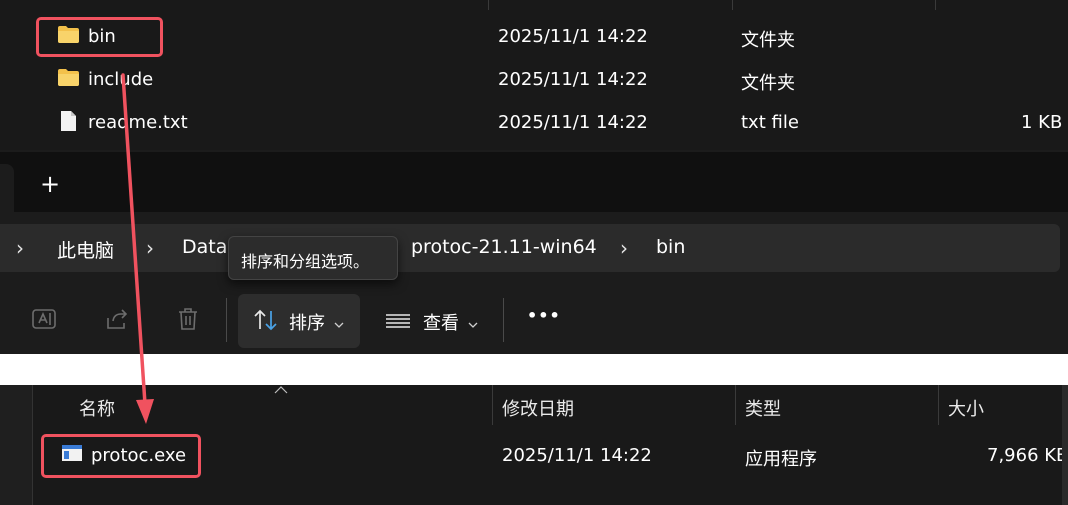  I want to click on column-header-size: 大小, so click(966, 408).